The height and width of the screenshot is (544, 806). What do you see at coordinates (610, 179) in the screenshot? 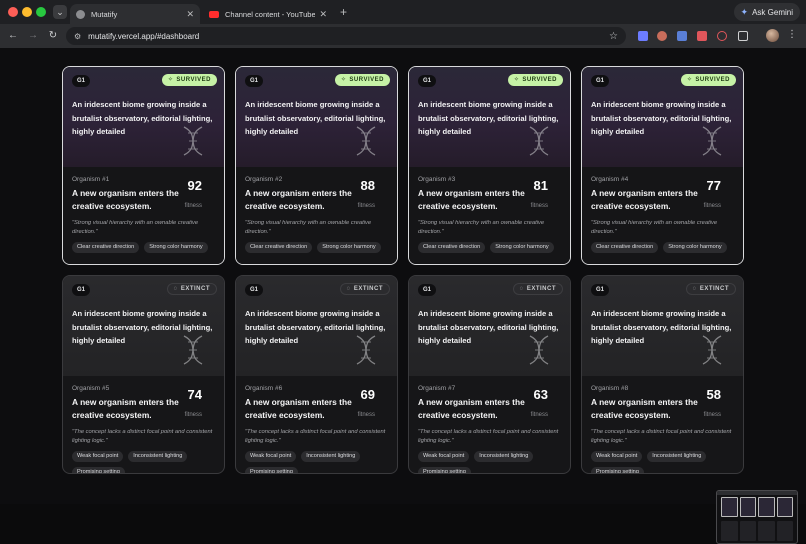
I see `organism-label: Organism #4` at bounding box center [610, 179].